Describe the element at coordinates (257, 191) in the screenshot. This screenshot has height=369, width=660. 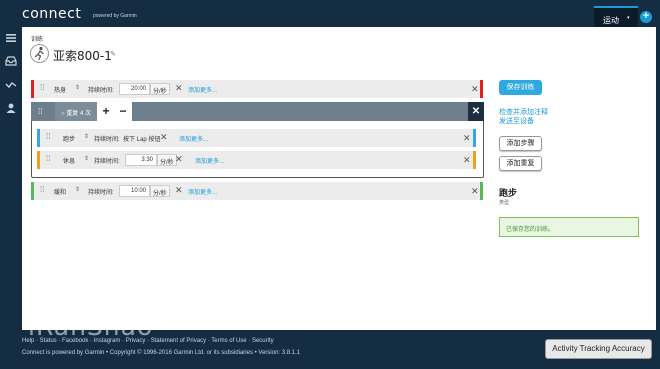
I see `step-row-cooldown: ⁞⁞ 缓和 ⇕ 持续时间: 10:00 分/秒 ✕ 添加更多... ✕` at that location.